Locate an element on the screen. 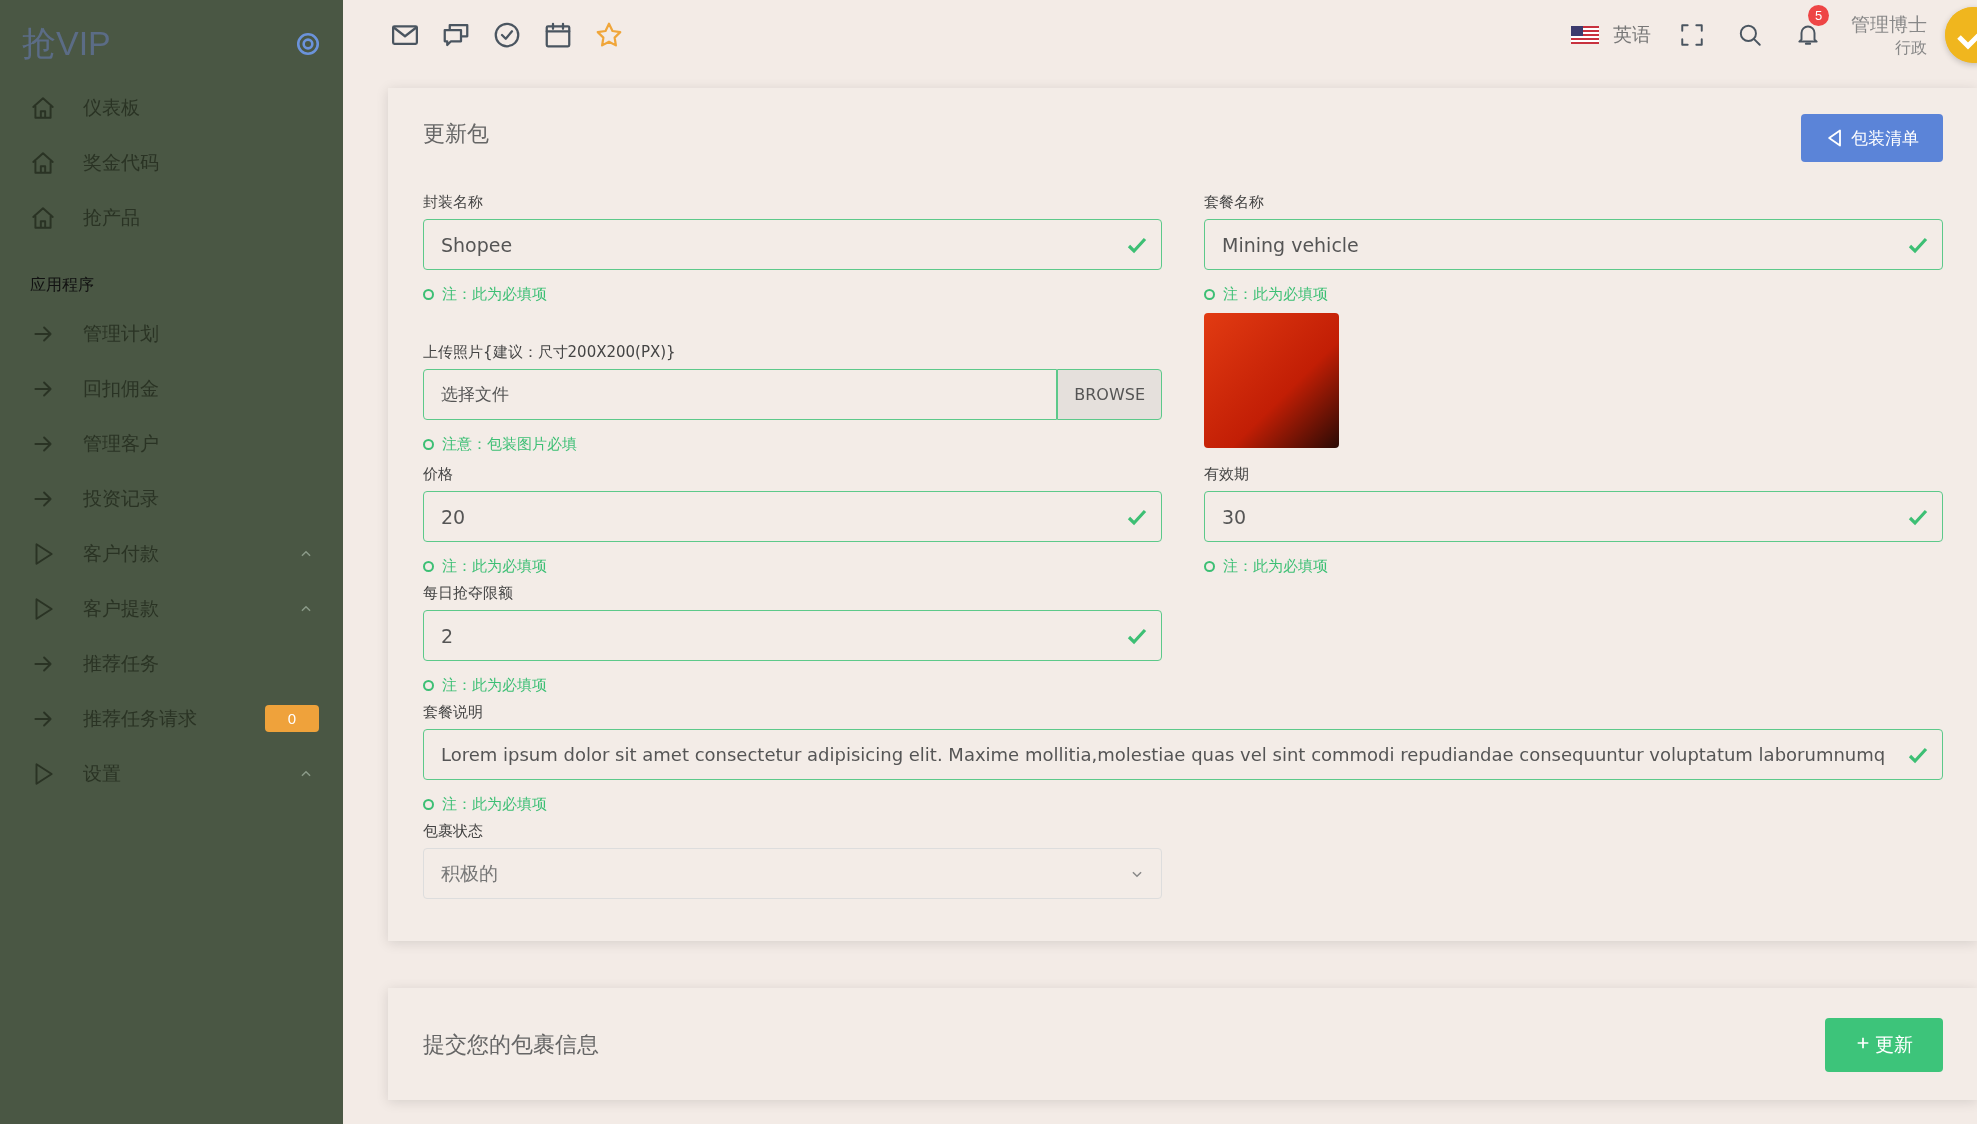 This screenshot has width=1977, height=1124. field-label: 每日抢夺限额 is located at coordinates (468, 593).